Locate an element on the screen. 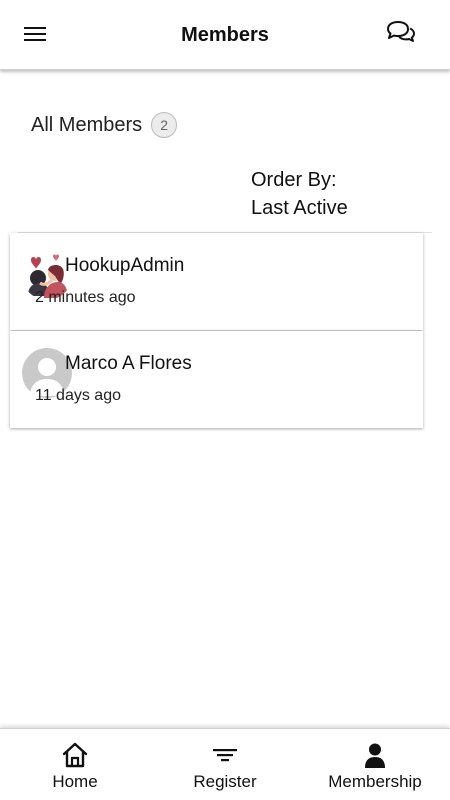 The image size is (450, 800). member-last-active: 11 days ago is located at coordinates (78, 395).